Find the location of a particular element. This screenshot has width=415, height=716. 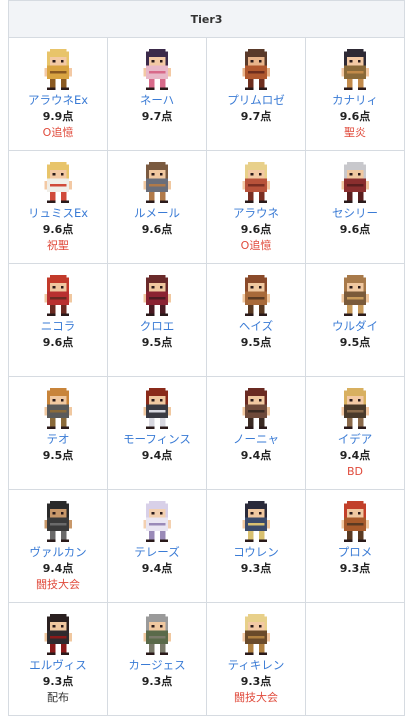

character-name-link: クロエ is located at coordinates (157, 326).